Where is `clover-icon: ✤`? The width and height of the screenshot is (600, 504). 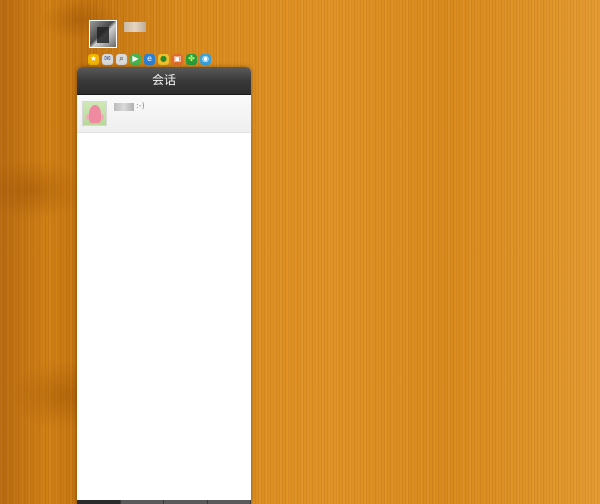
clover-icon: ✤ is located at coordinates (191, 59).